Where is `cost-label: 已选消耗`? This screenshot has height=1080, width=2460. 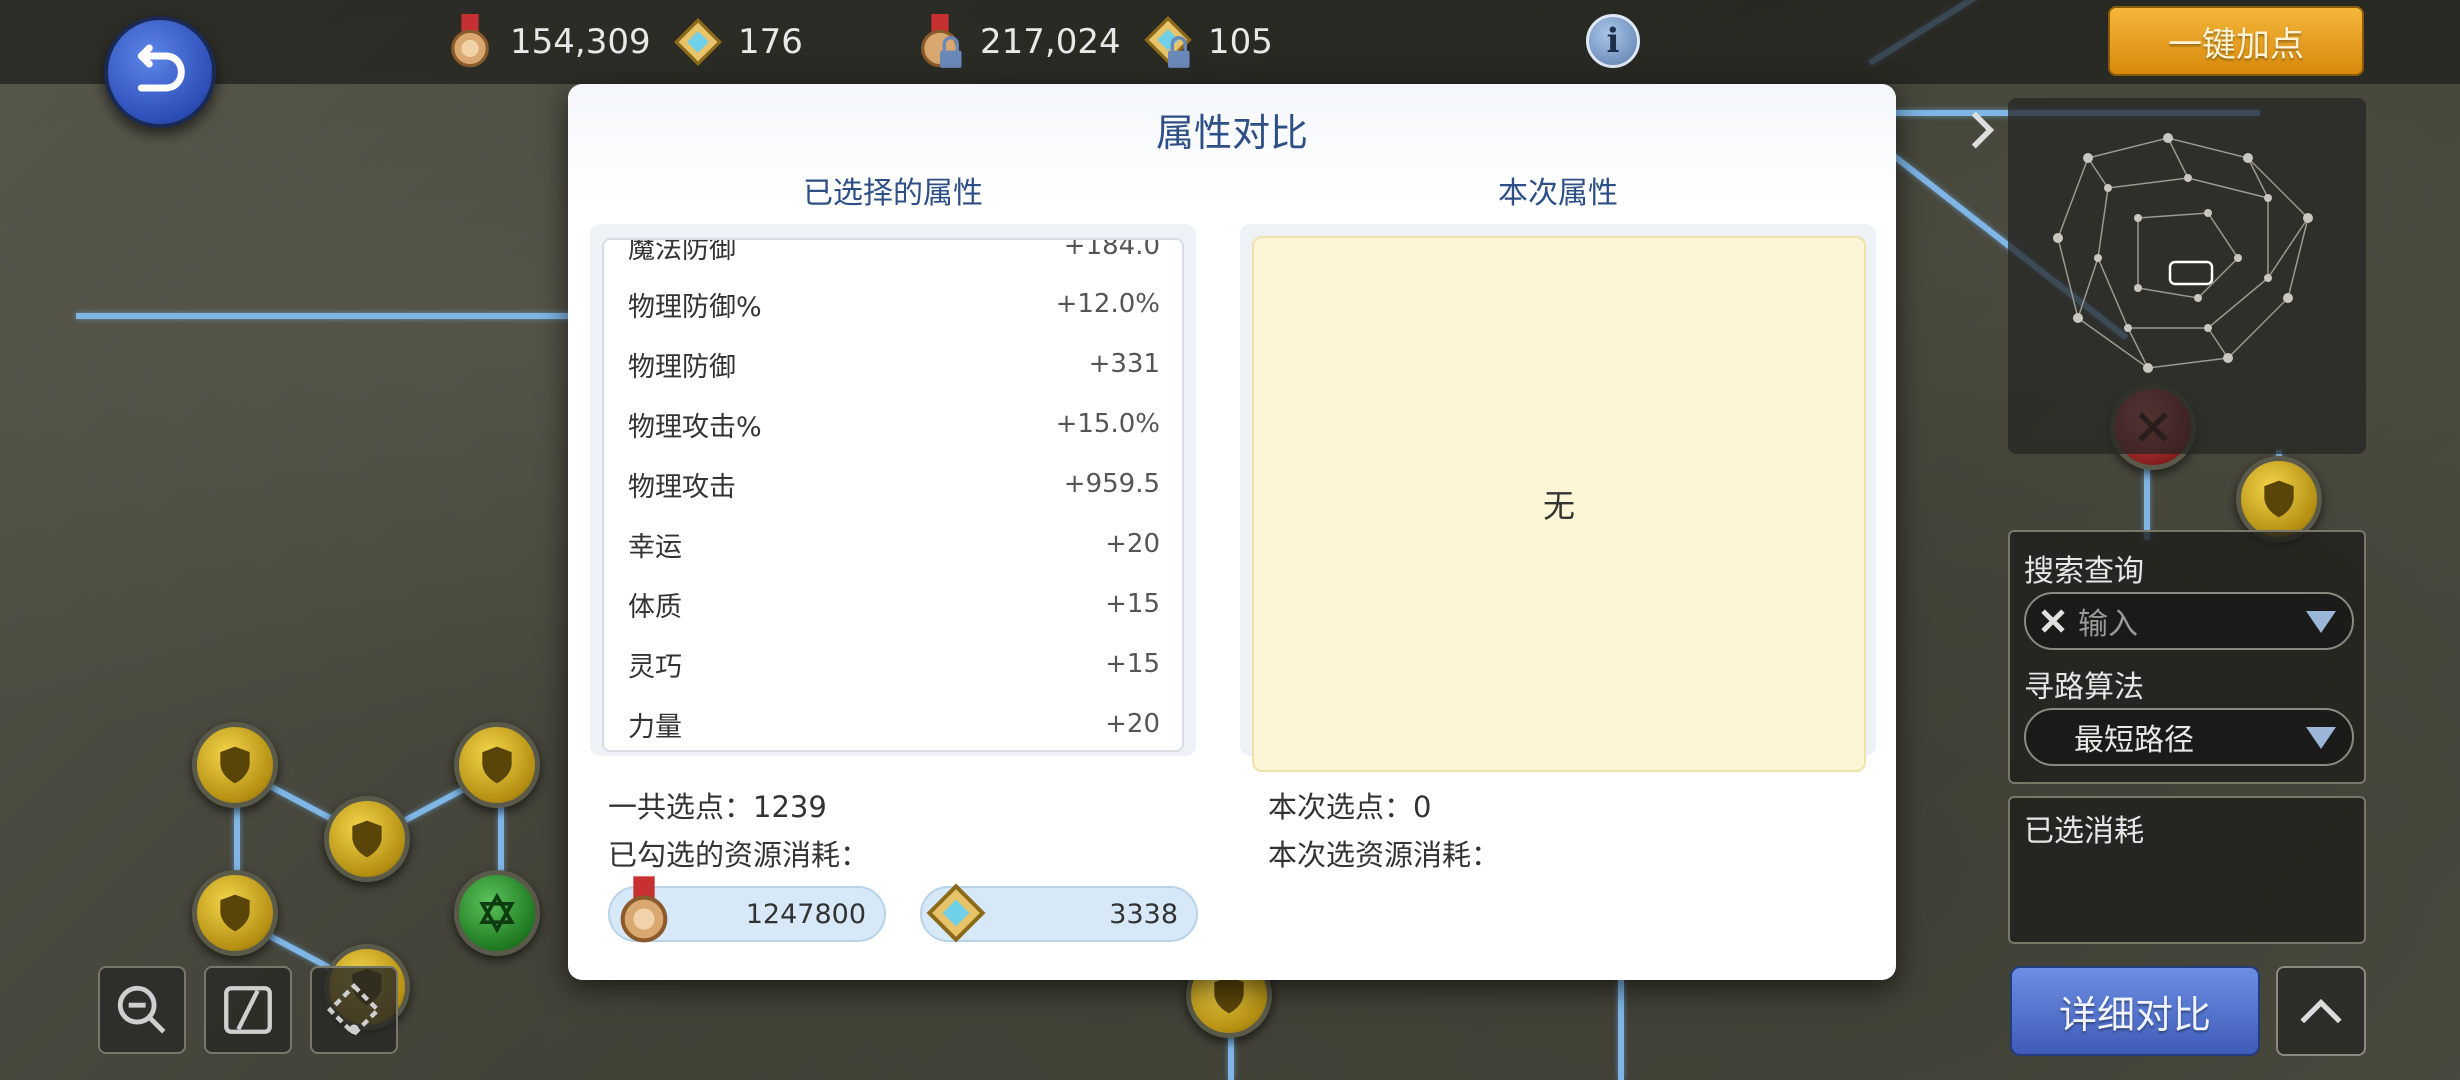
cost-label: 已选消耗 is located at coordinates (2084, 831).